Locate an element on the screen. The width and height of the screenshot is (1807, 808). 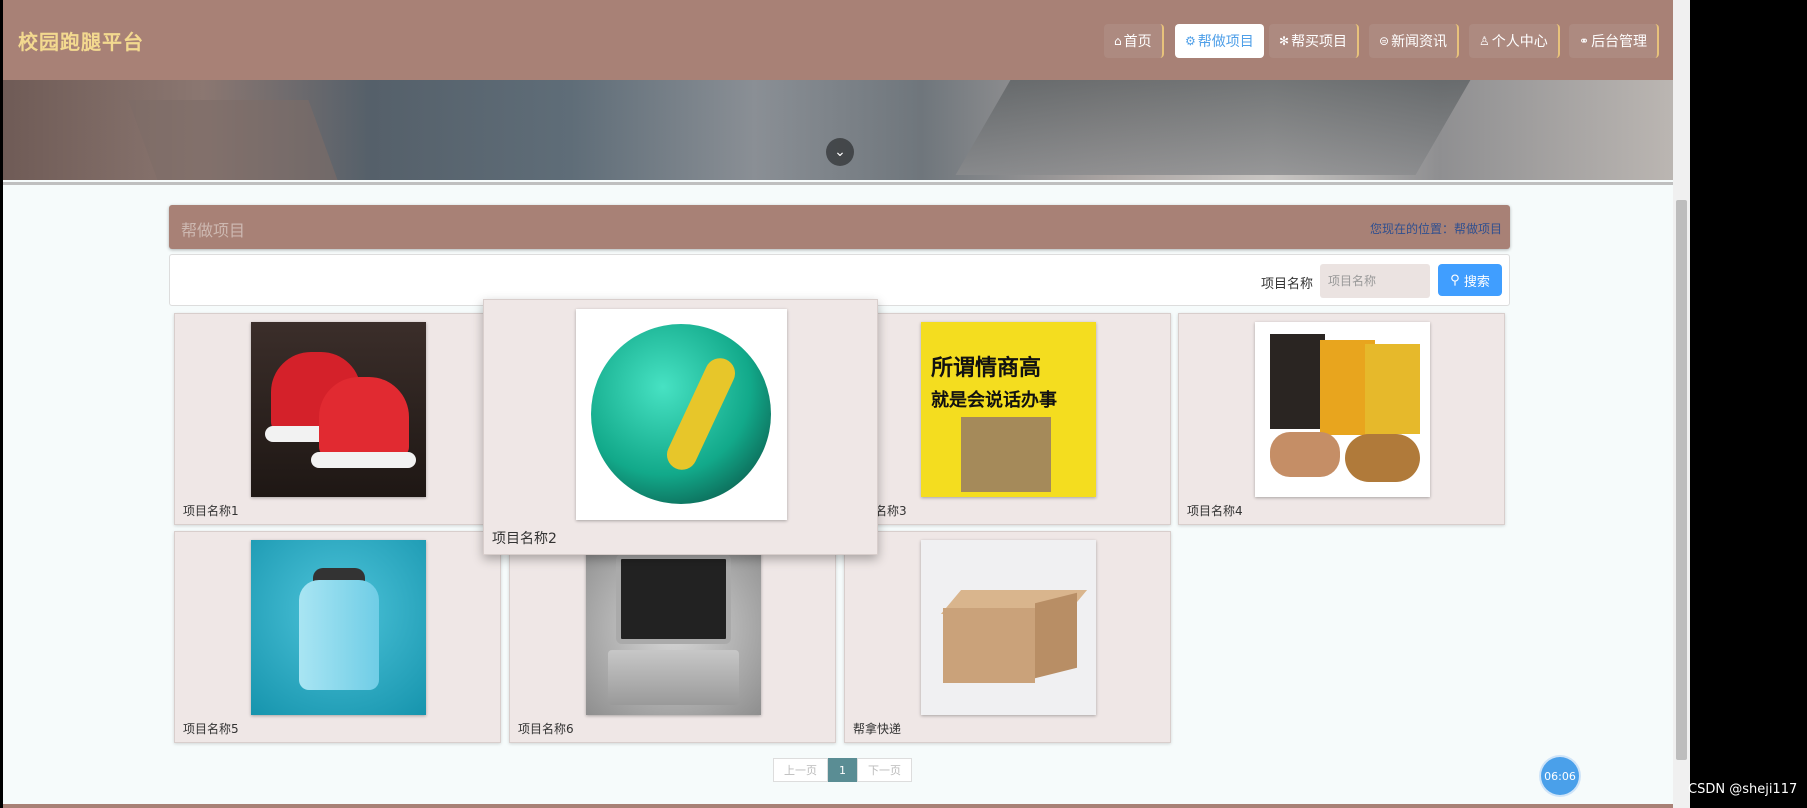
book-cover-subtitle: 就是会说话办事 is located at coordinates (994, 400).